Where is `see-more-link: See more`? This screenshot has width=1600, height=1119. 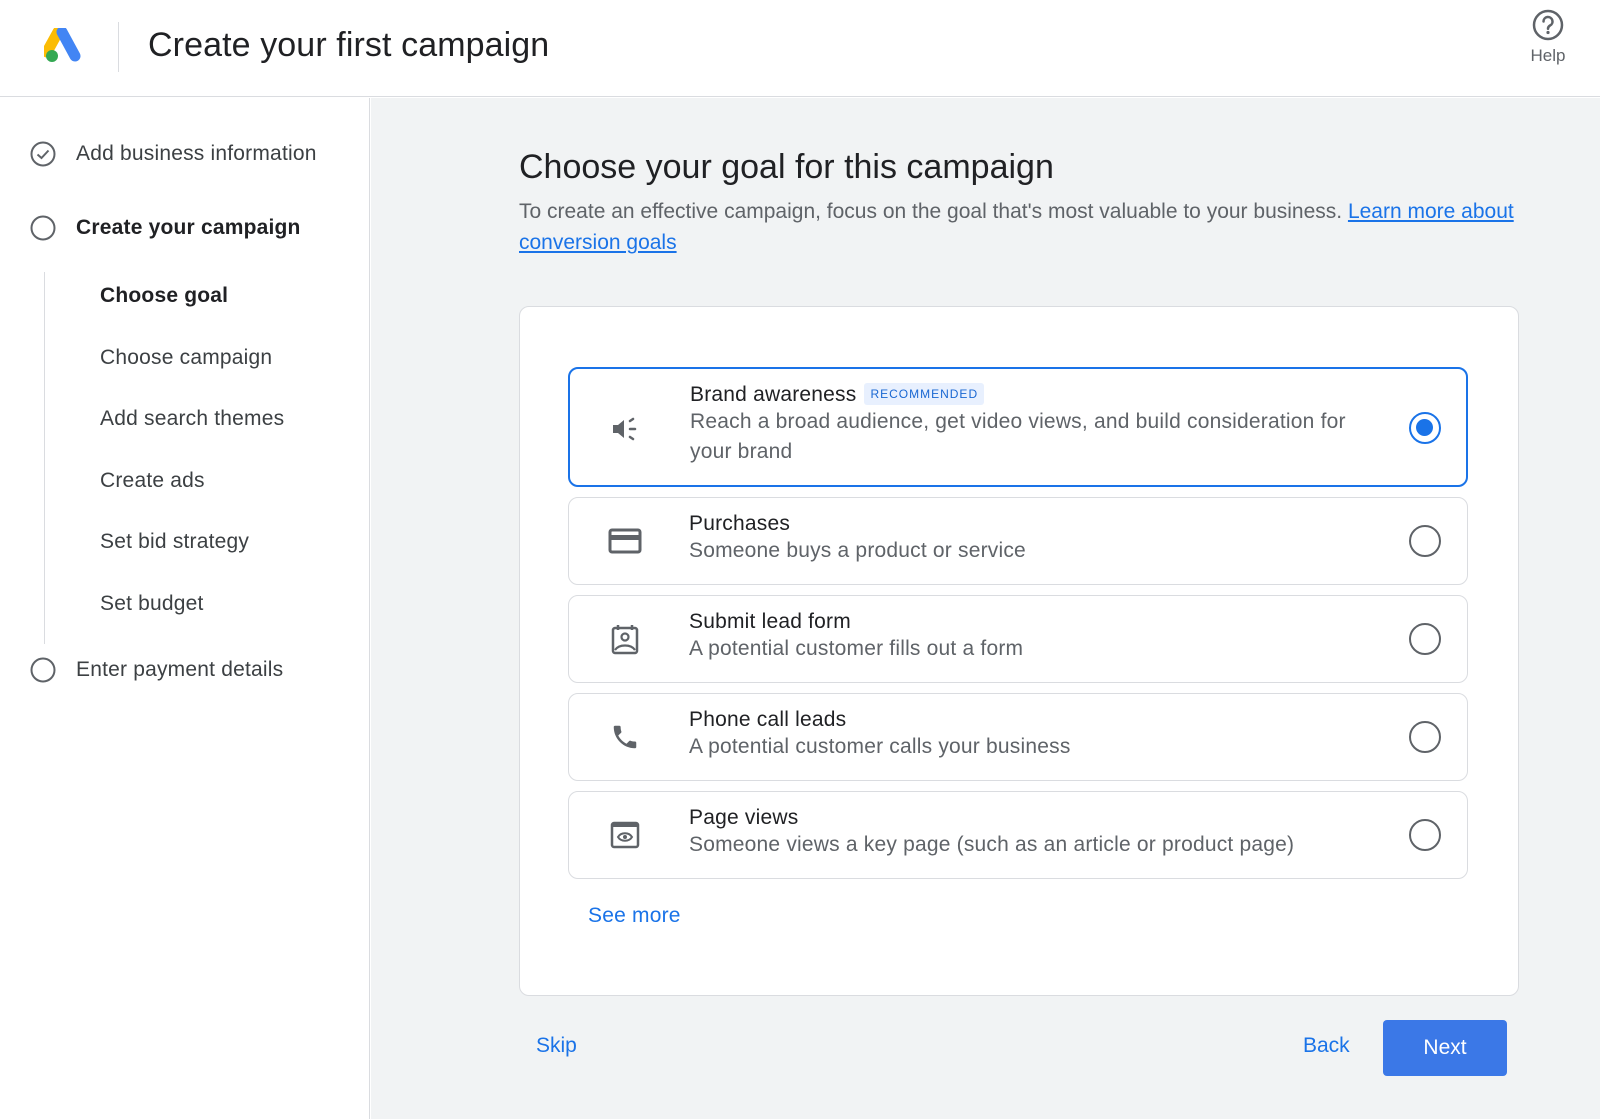
see-more-link: See more is located at coordinates (634, 916).